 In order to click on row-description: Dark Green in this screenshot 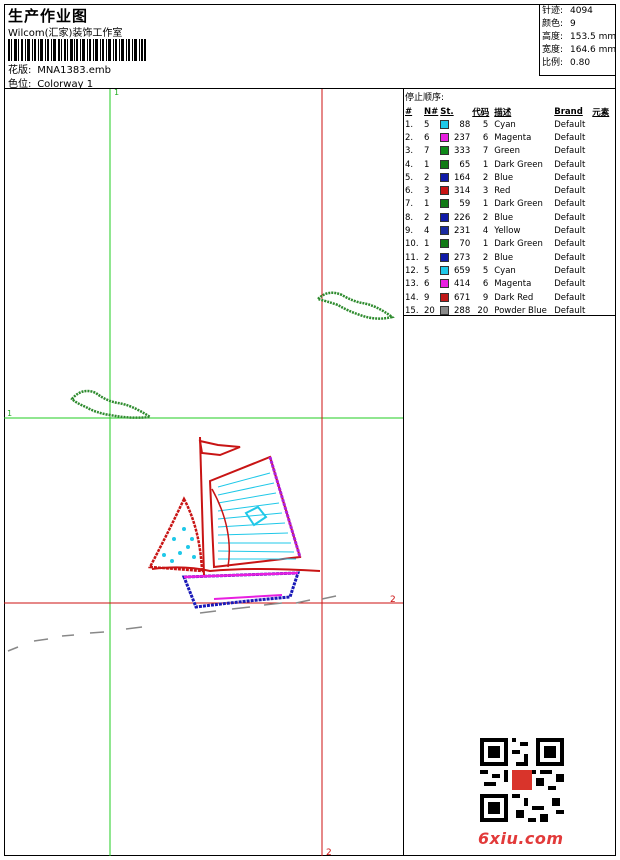, I will do `click(518, 164)`.